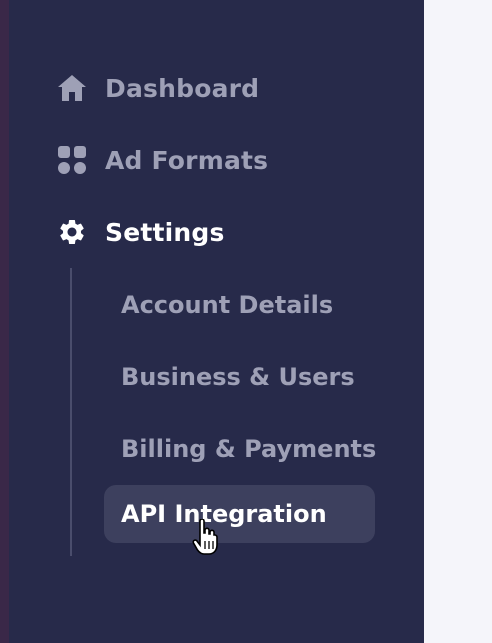 This screenshot has width=492, height=643. I want to click on main-content, so click(458, 321).